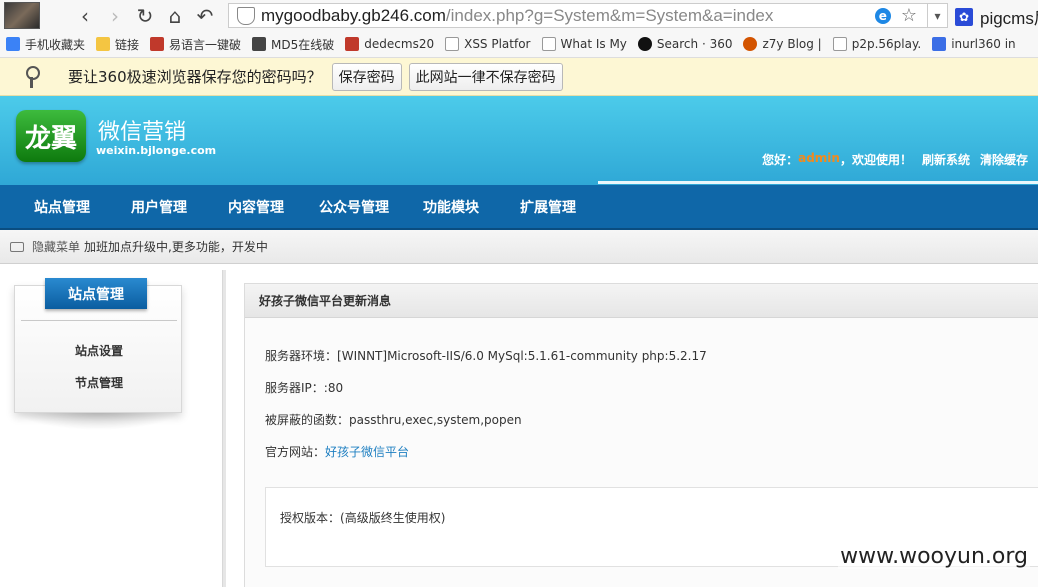  Describe the element at coordinates (875, 160) in the screenshot. I see `greeting-suffix: ，欢迎使用！` at that location.